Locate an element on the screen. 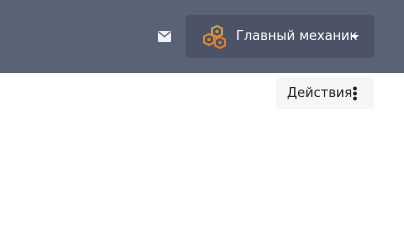 Image resolution: width=404 pixels, height=240 pixels. caret-down-icon is located at coordinates (355, 37).